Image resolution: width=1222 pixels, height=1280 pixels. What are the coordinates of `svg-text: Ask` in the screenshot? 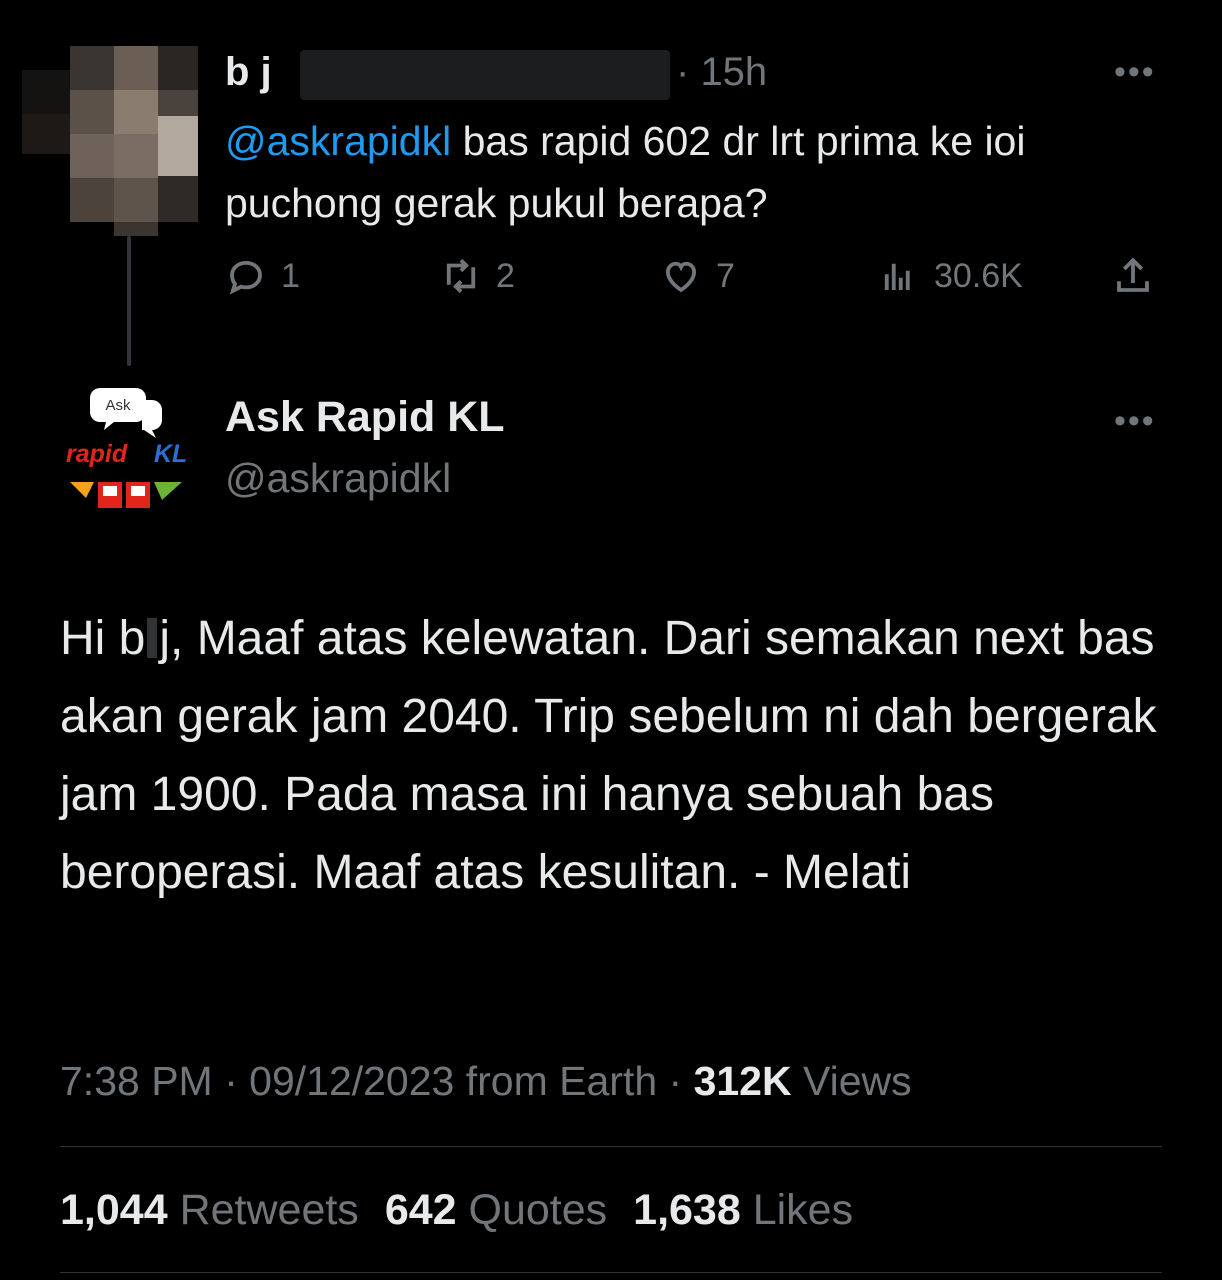 It's located at (118, 405).